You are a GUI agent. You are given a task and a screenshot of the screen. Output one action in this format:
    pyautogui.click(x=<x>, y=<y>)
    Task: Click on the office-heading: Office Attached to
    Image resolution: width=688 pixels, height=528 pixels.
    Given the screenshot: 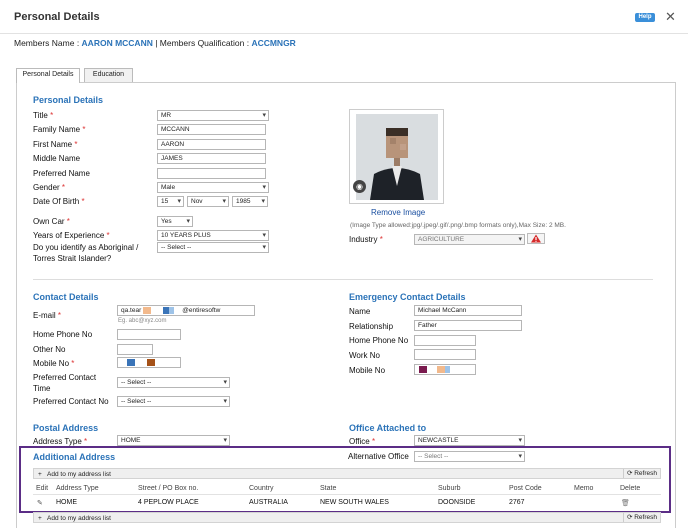 What is the action you would take?
    pyautogui.click(x=388, y=428)
    